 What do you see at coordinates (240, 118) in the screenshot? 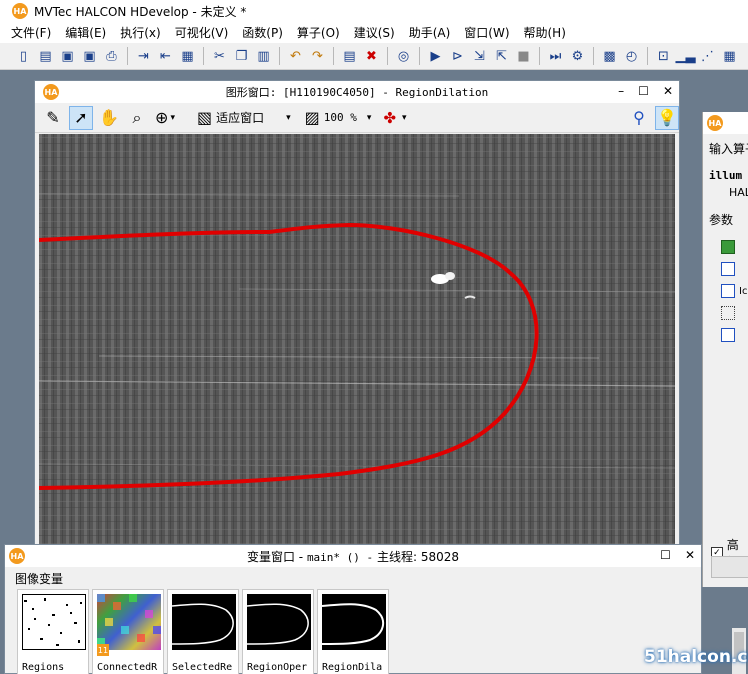
I see `fit-window-label: 适应窗口` at bounding box center [240, 118].